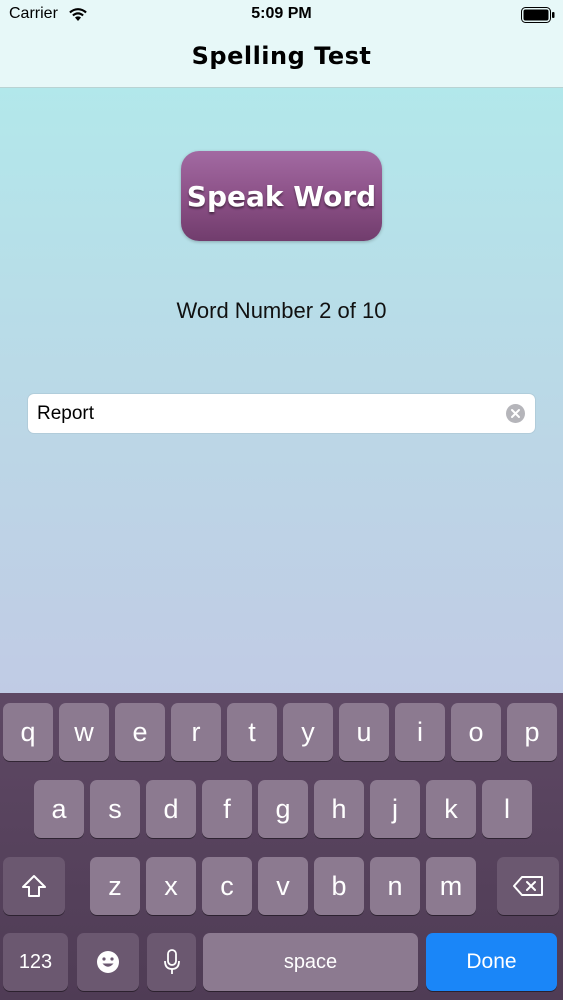  Describe the element at coordinates (252, 732) in the screenshot. I see `key-t: t` at that location.